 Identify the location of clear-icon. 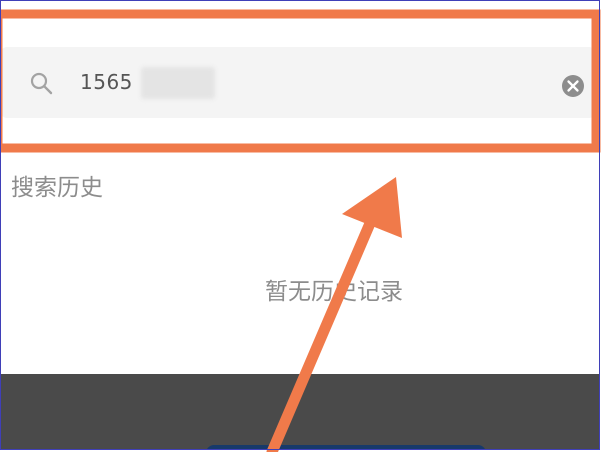
(573, 86).